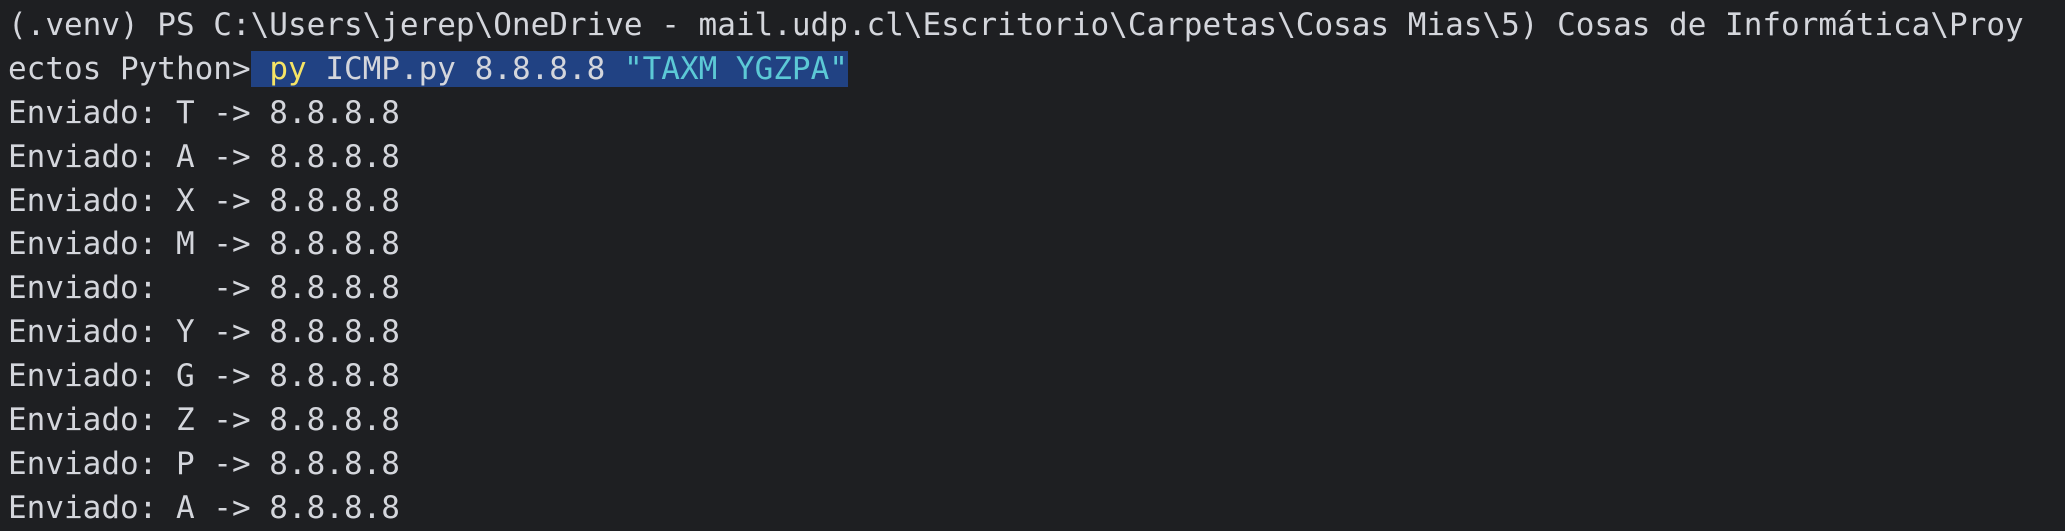  Describe the element at coordinates (204, 420) in the screenshot. I see `output-line: Enviado: Z -> 8.8.8.8` at that location.